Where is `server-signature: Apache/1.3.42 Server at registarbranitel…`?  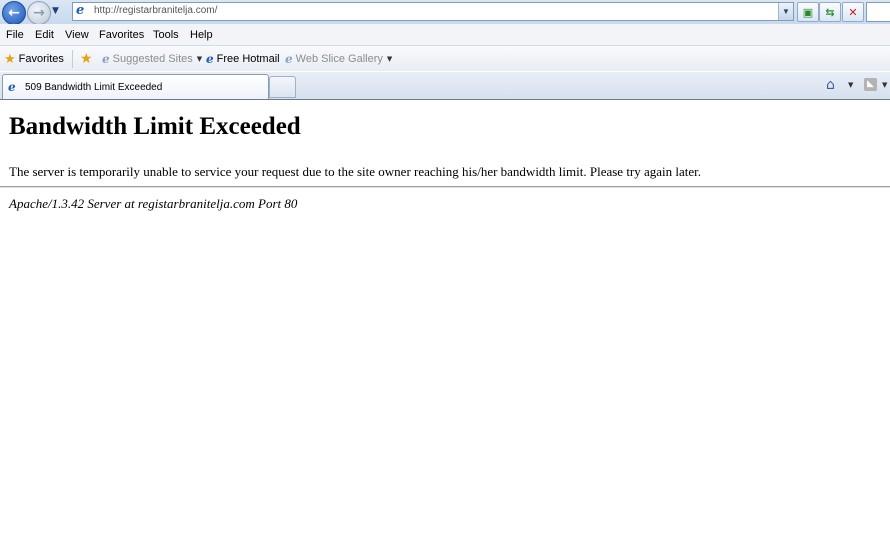
server-signature: Apache/1.3.42 Server at registarbranitel… is located at coordinates (153, 203).